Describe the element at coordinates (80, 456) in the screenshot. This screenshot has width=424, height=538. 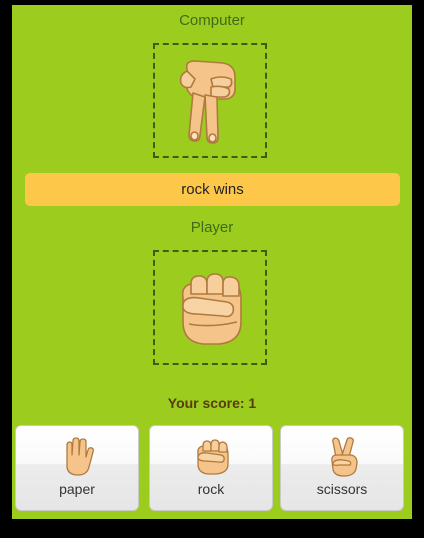
I see `paper-hand-icon` at that location.